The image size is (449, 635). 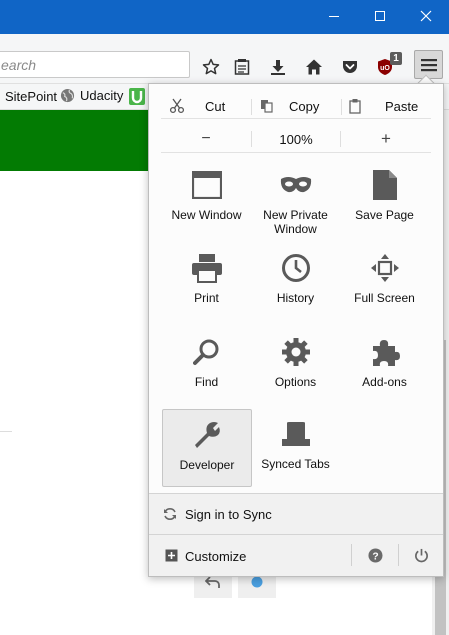 I want to click on pocket-icon, so click(x=350, y=67).